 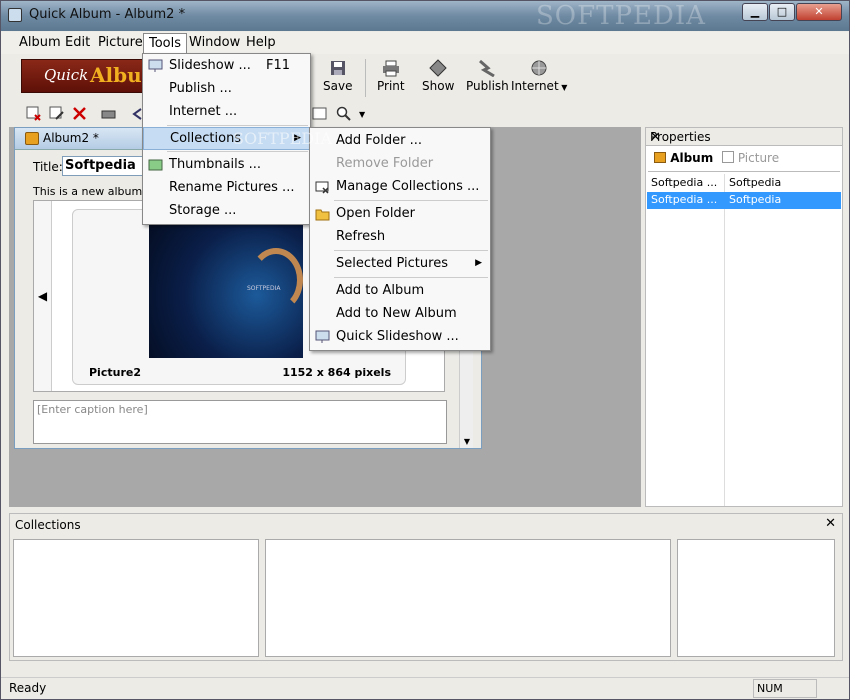 I want to click on edit-picture-icon, so click(x=56, y=113).